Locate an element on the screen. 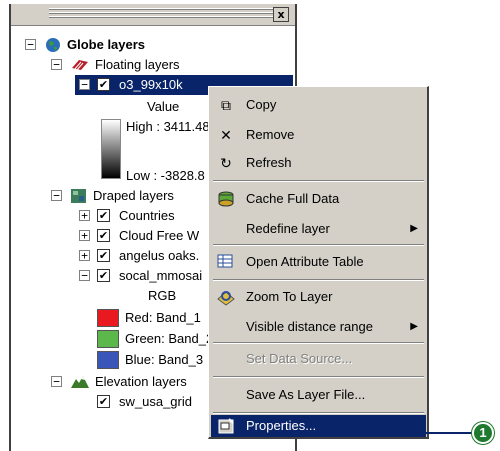 This screenshot has height=451, width=500. menu-item-copy: ⧉ Copy is located at coordinates (318, 105).